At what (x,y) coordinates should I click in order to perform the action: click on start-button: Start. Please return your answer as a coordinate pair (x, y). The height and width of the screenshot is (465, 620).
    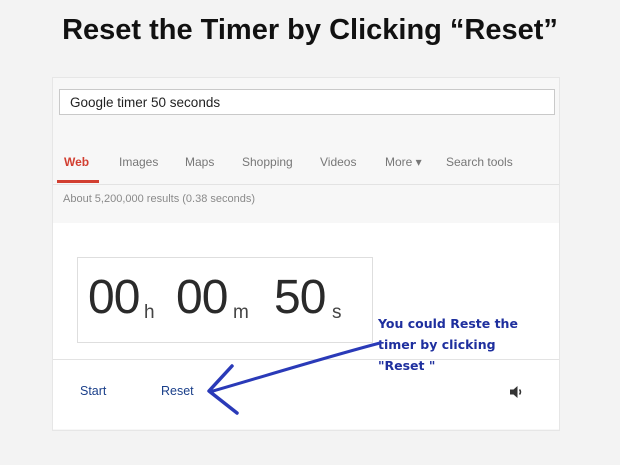
    Looking at the image, I should click on (93, 391).